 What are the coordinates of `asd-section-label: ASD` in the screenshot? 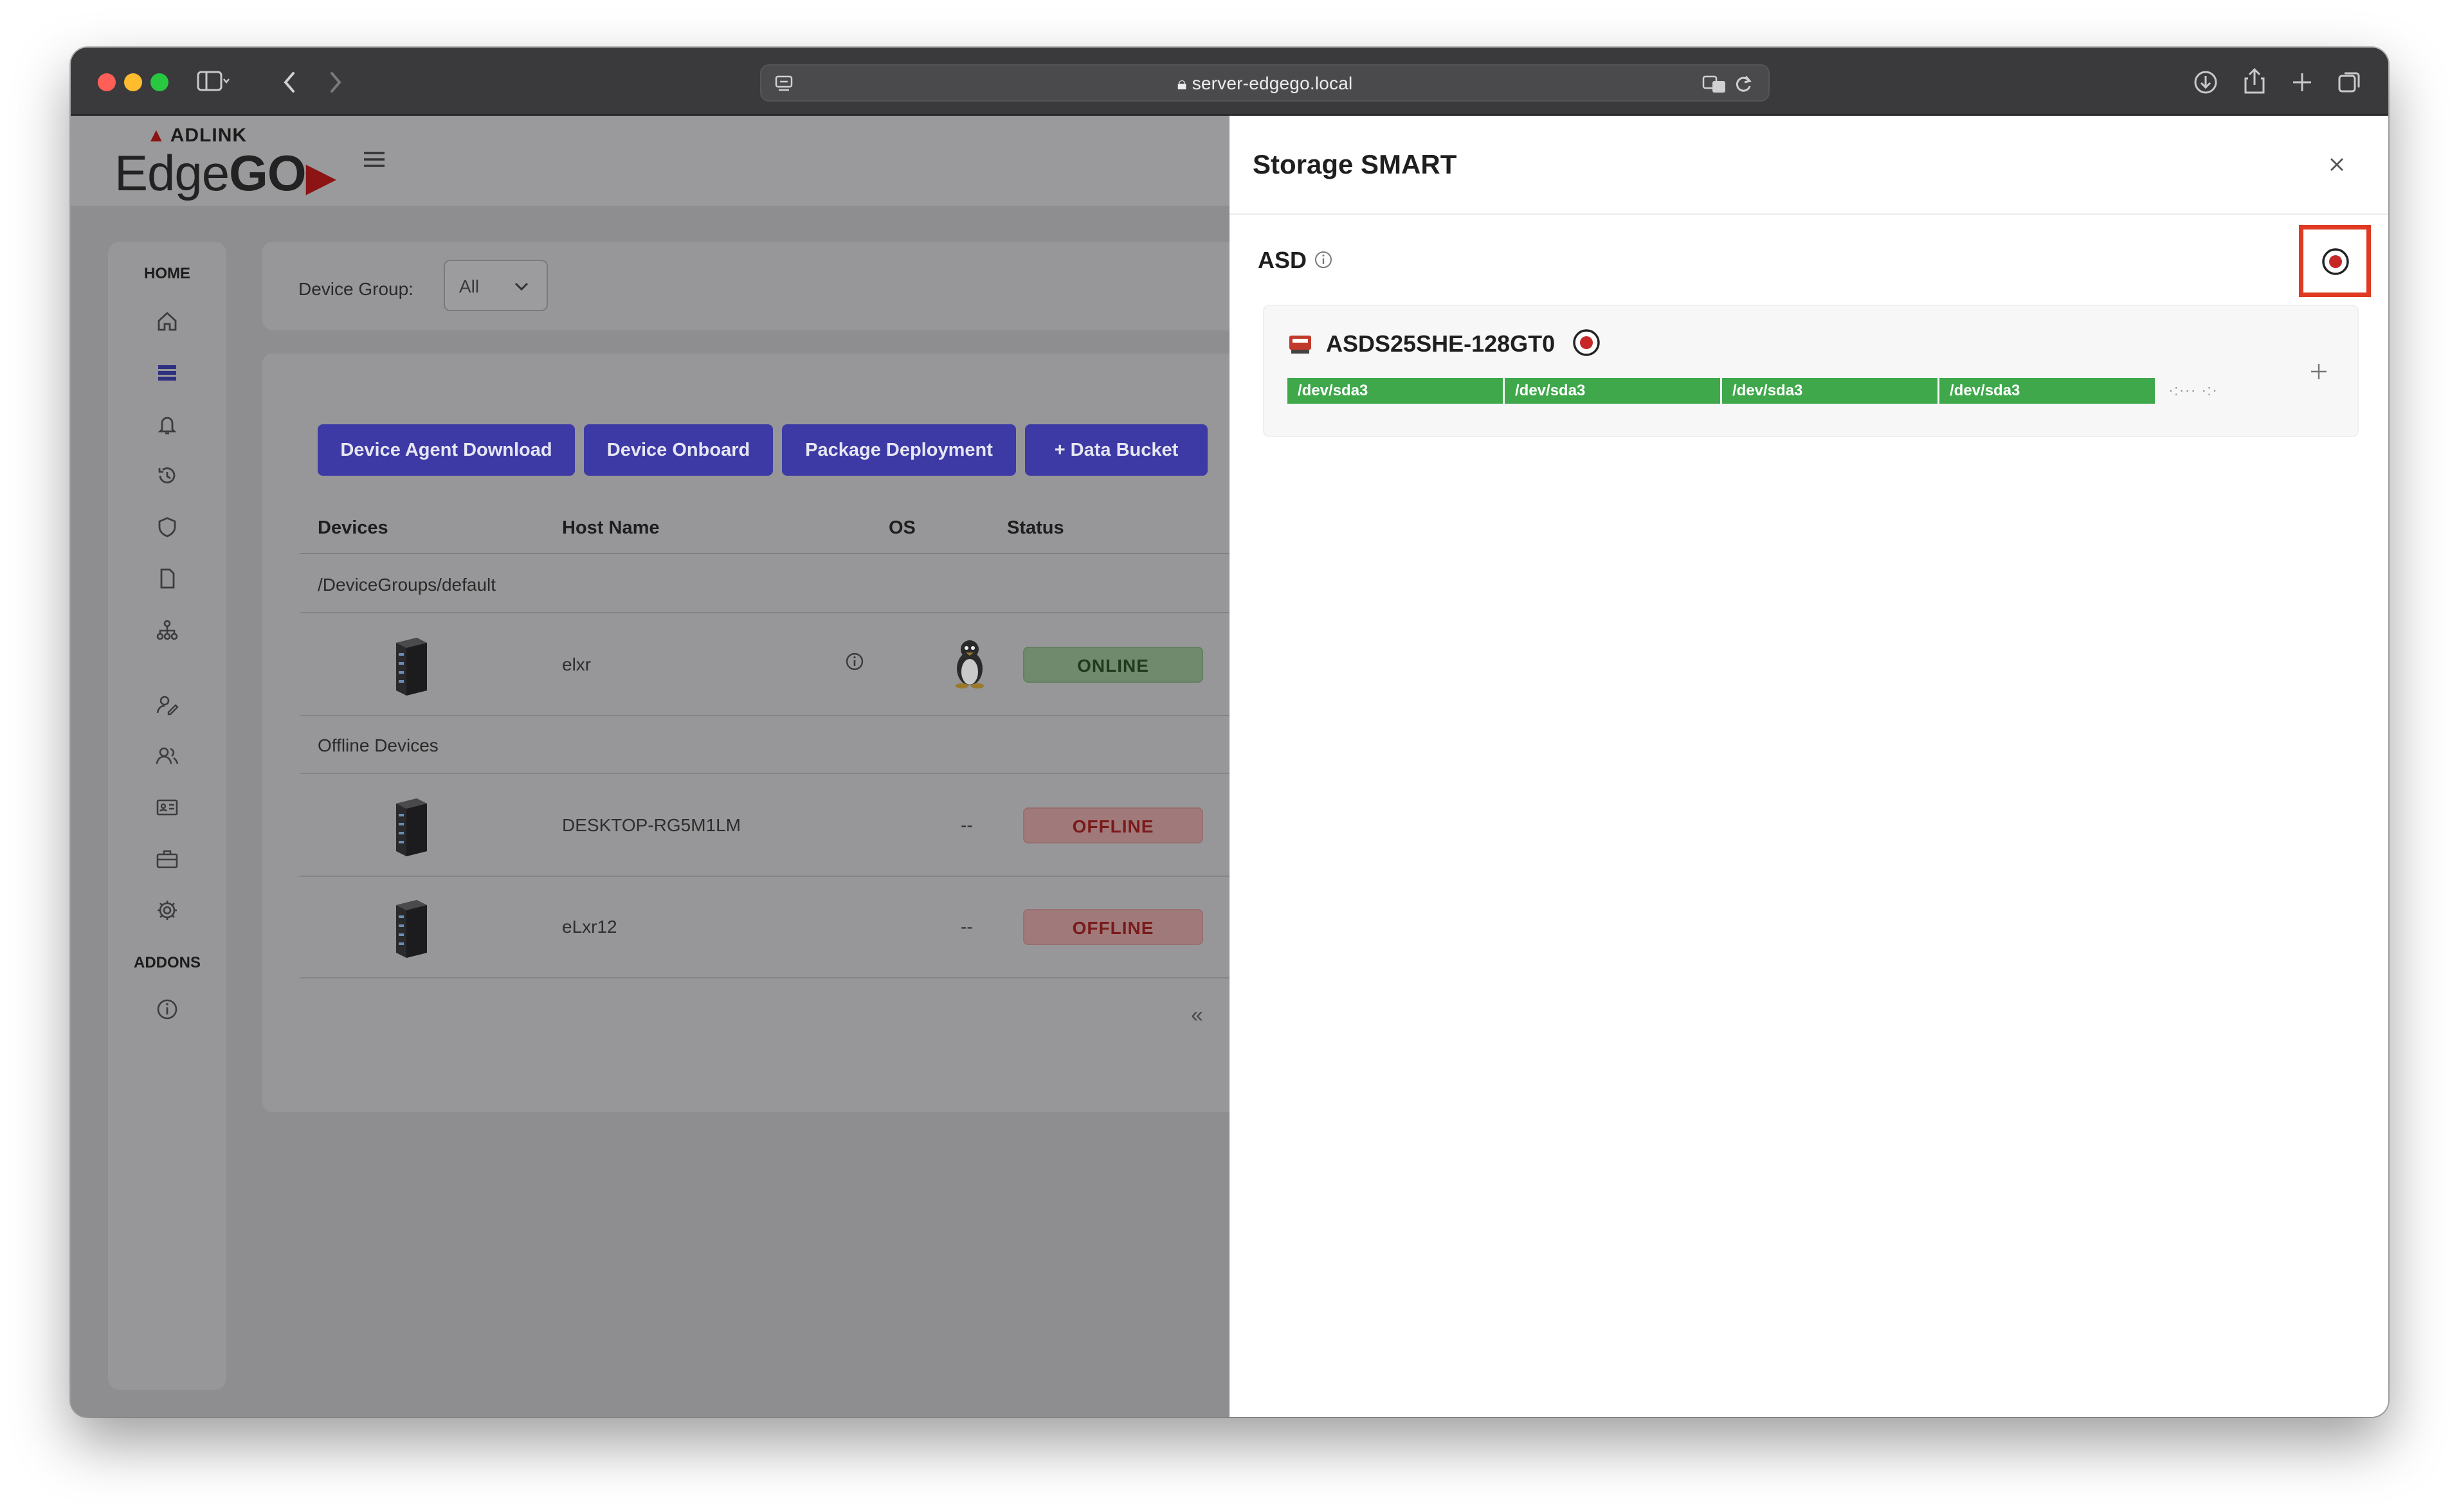 It's located at (1282, 260).